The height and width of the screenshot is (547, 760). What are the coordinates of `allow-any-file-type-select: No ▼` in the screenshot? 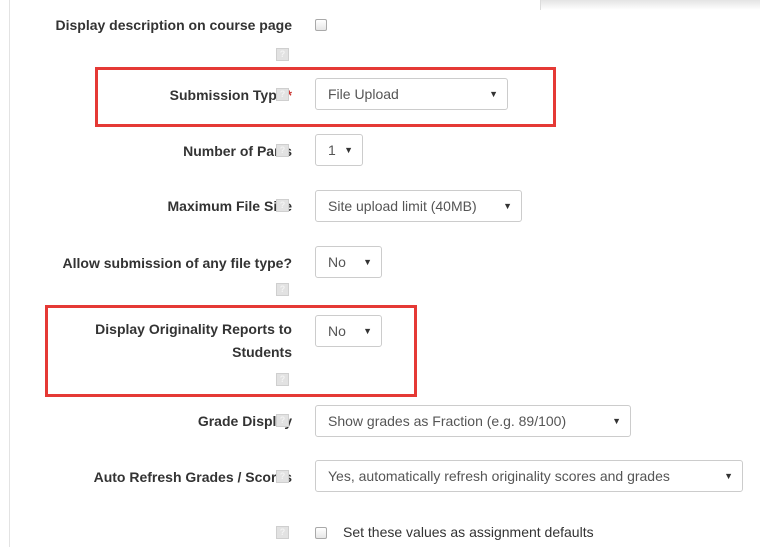 It's located at (348, 262).